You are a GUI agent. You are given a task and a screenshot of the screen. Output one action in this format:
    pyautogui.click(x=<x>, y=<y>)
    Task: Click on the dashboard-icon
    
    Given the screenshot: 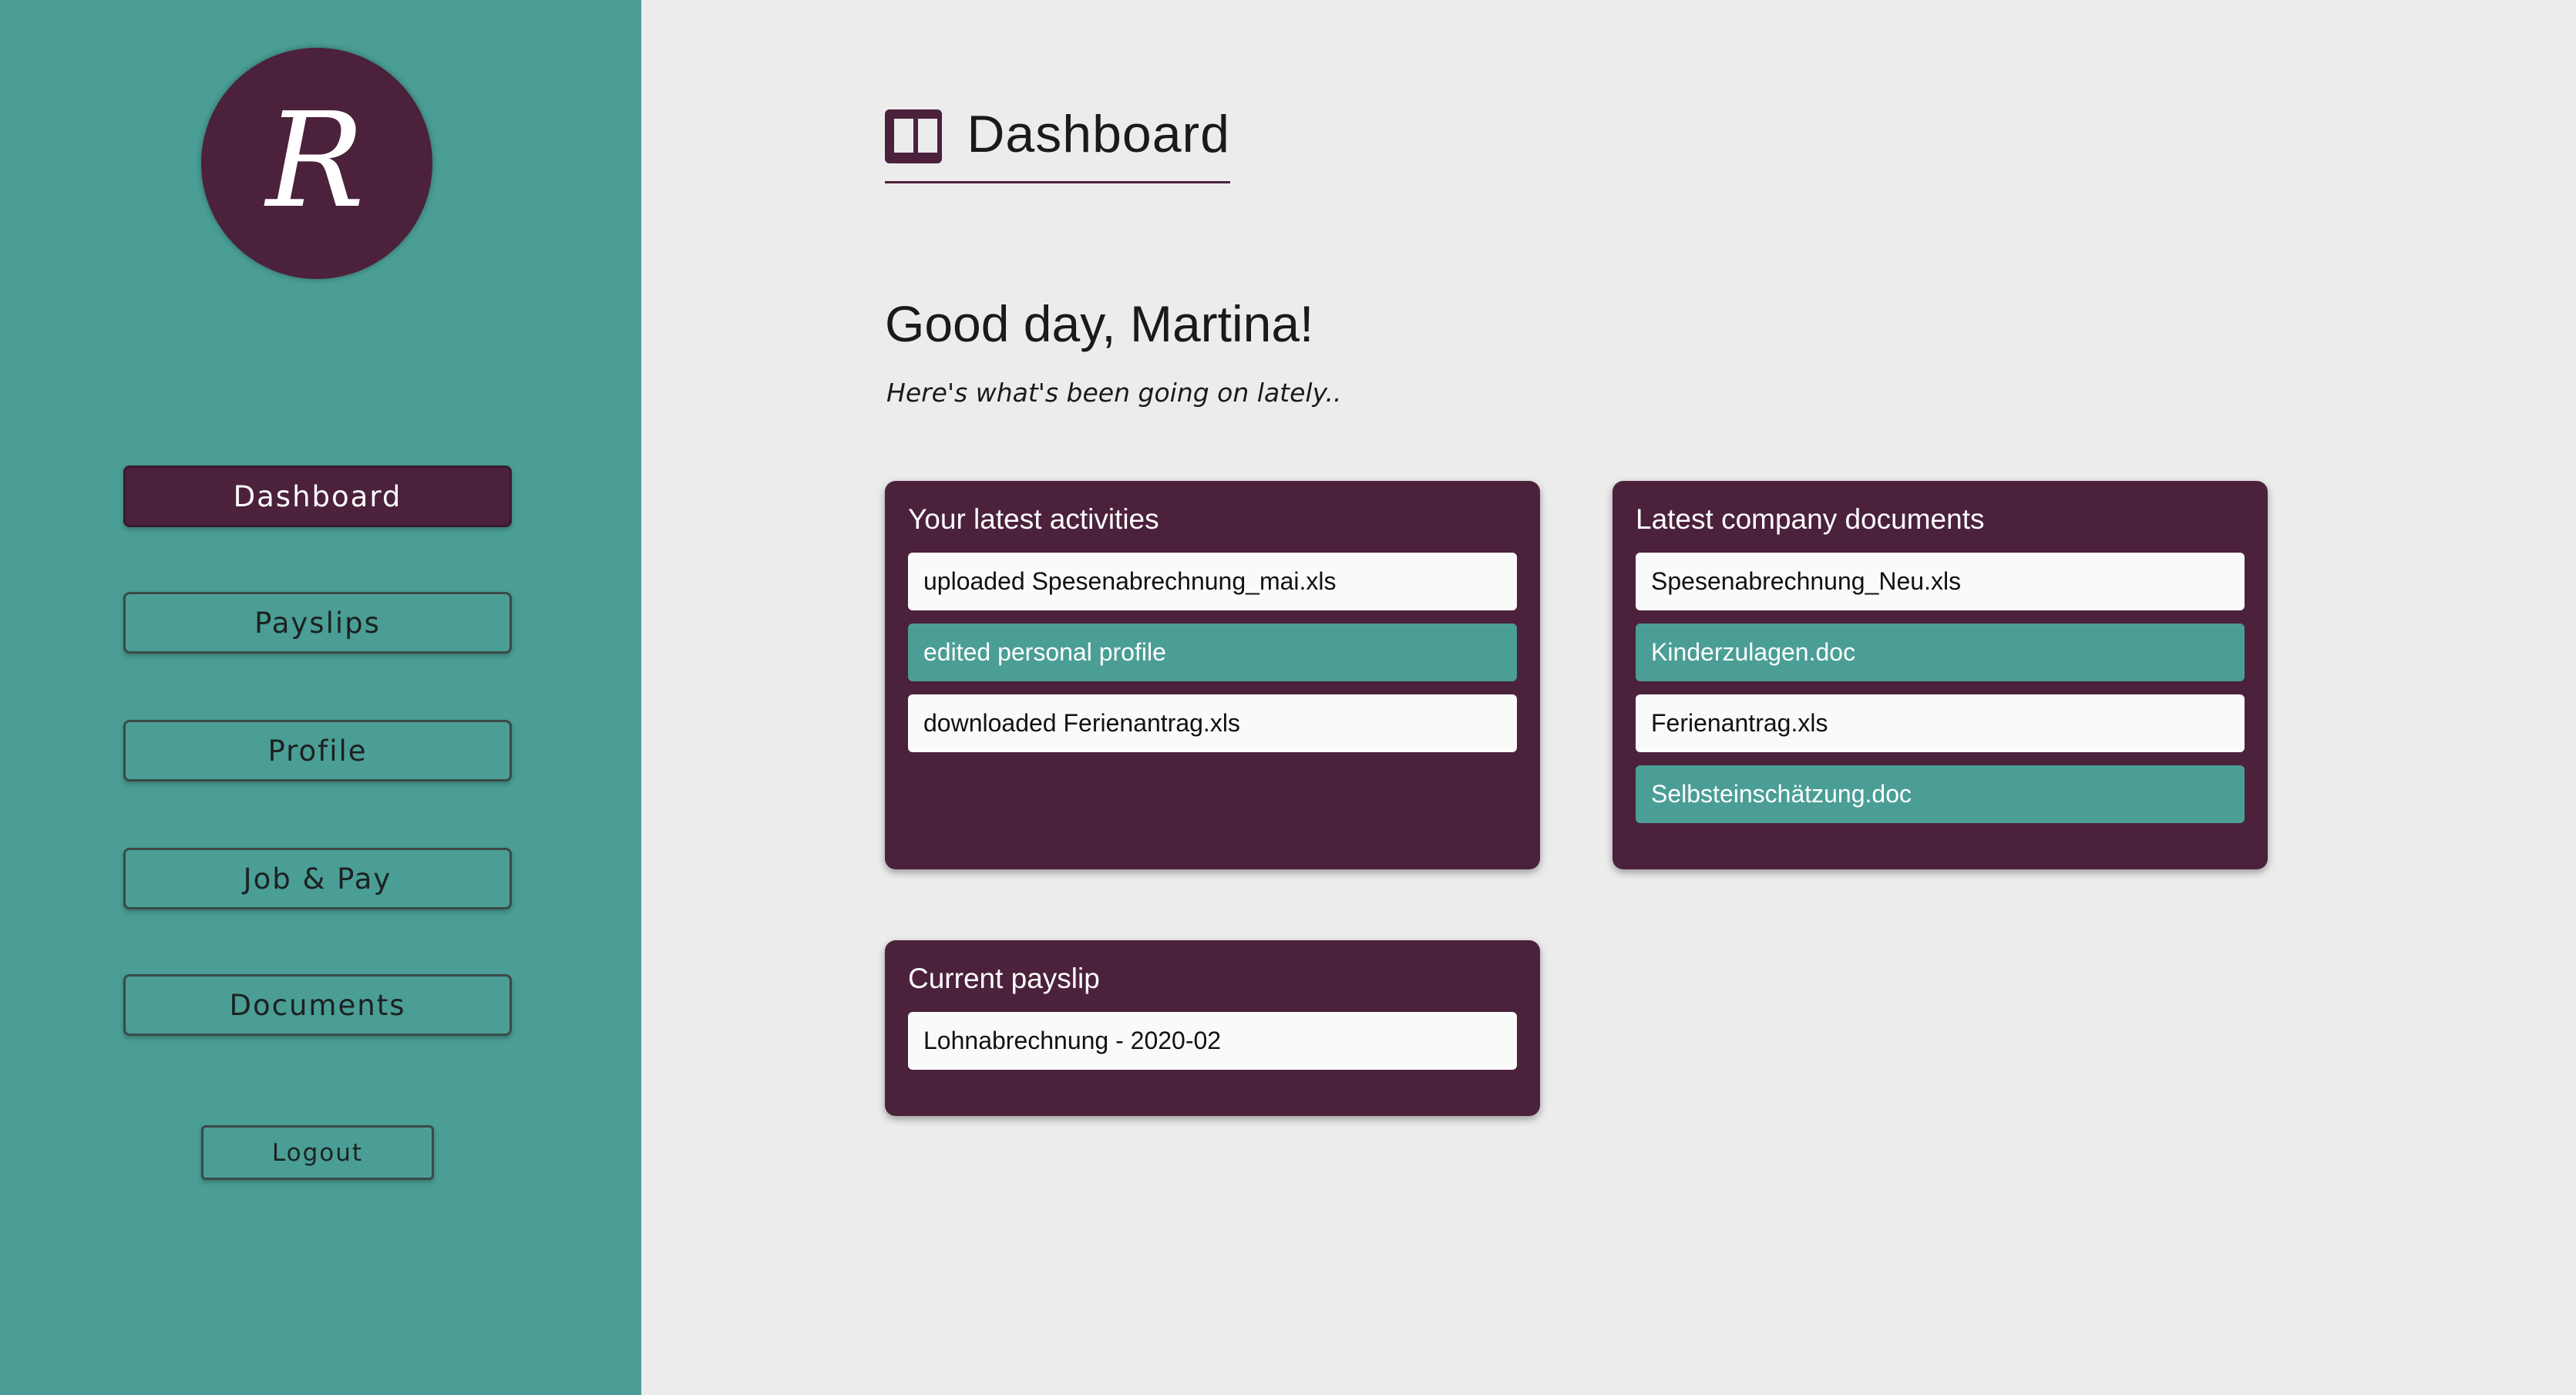 What is the action you would take?
    pyautogui.click(x=914, y=136)
    